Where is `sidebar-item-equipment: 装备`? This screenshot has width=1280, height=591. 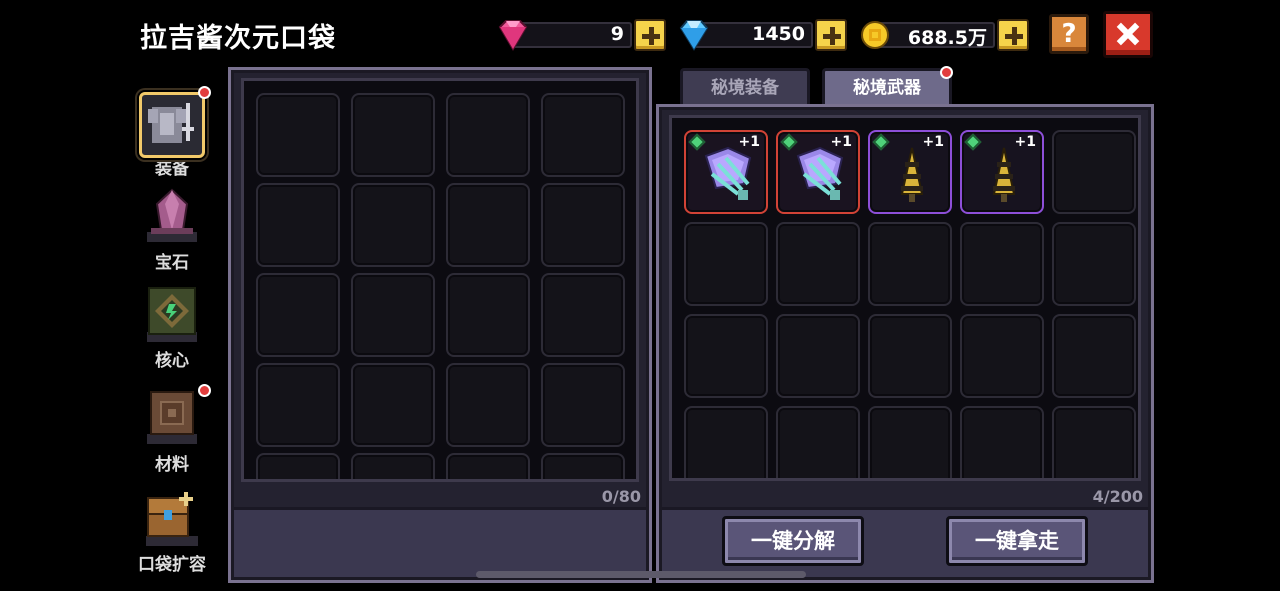
sidebar-item-equipment: 装备 is located at coordinates (172, 132).